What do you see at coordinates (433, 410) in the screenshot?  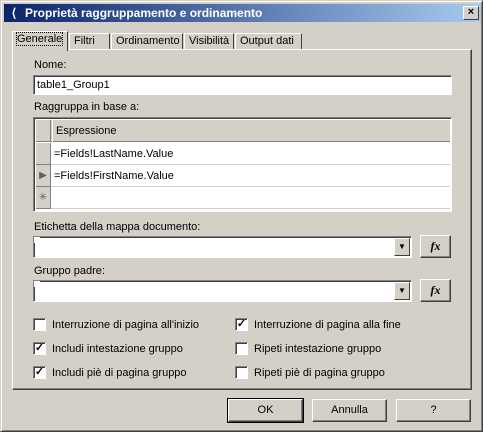 I see `help-button: ?` at bounding box center [433, 410].